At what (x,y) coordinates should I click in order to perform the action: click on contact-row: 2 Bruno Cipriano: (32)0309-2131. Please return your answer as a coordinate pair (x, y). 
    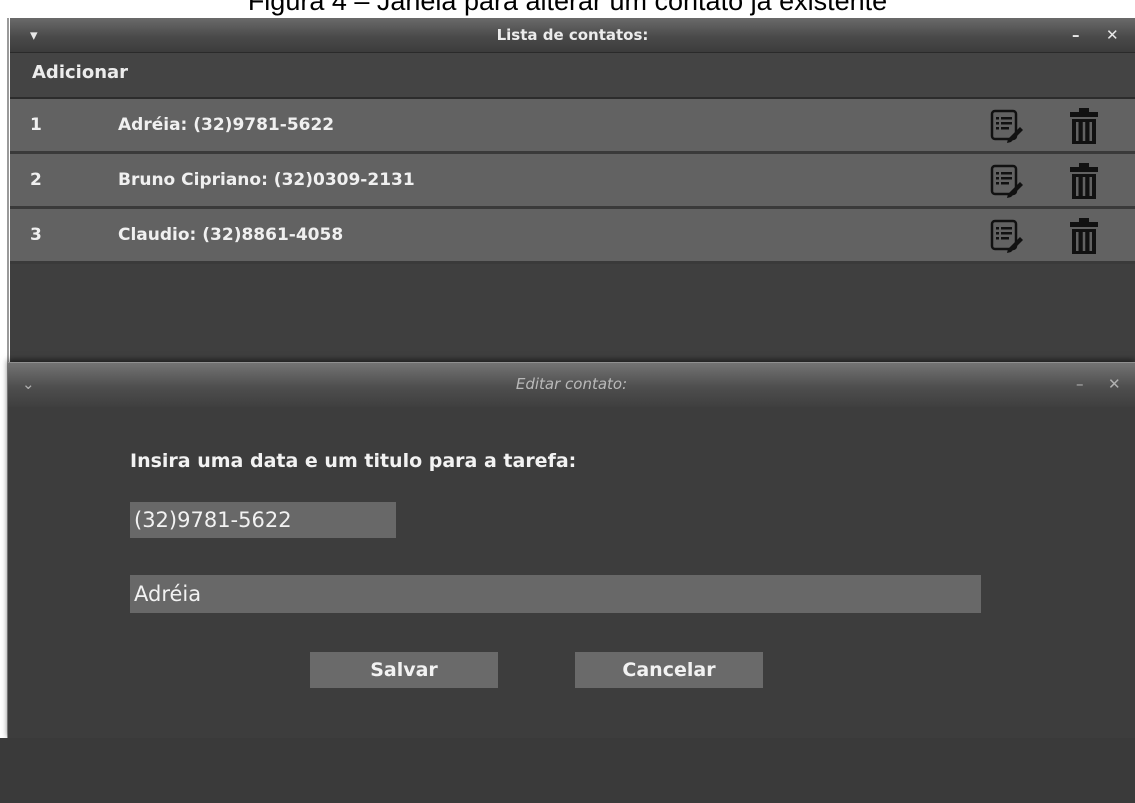
    Looking at the image, I should click on (572, 181).